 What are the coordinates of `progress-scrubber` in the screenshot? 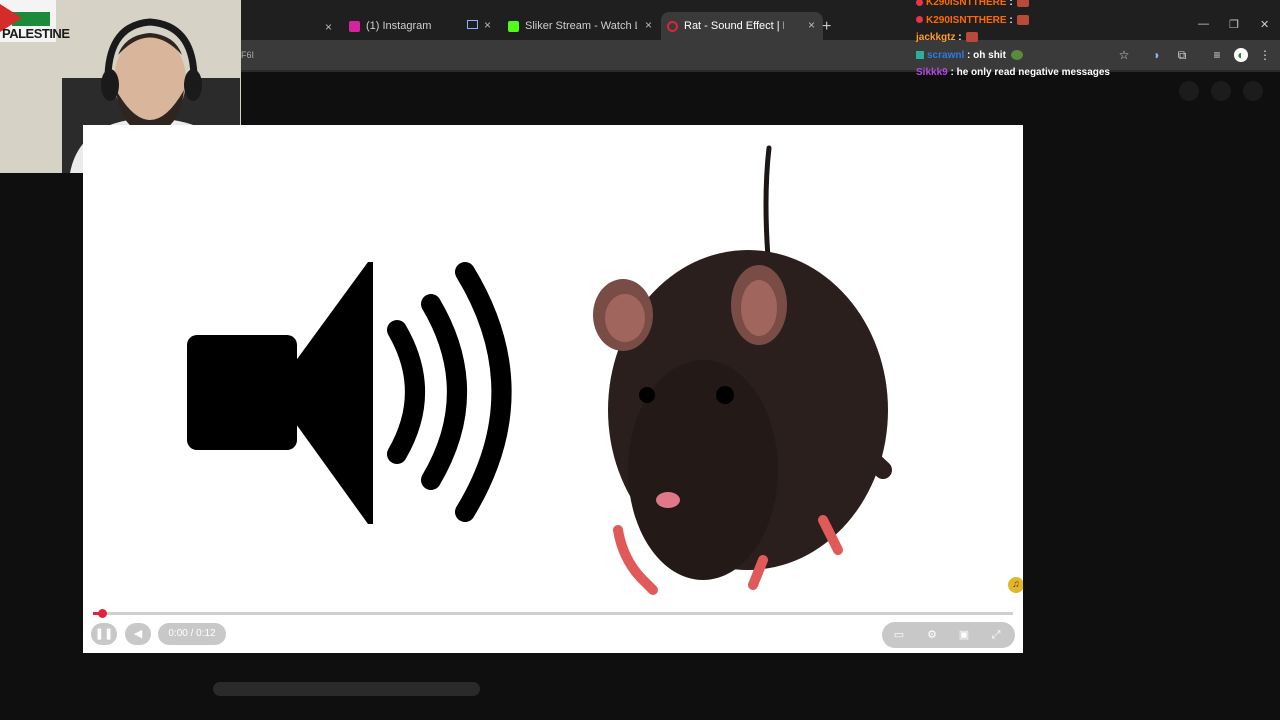 It's located at (103, 613).